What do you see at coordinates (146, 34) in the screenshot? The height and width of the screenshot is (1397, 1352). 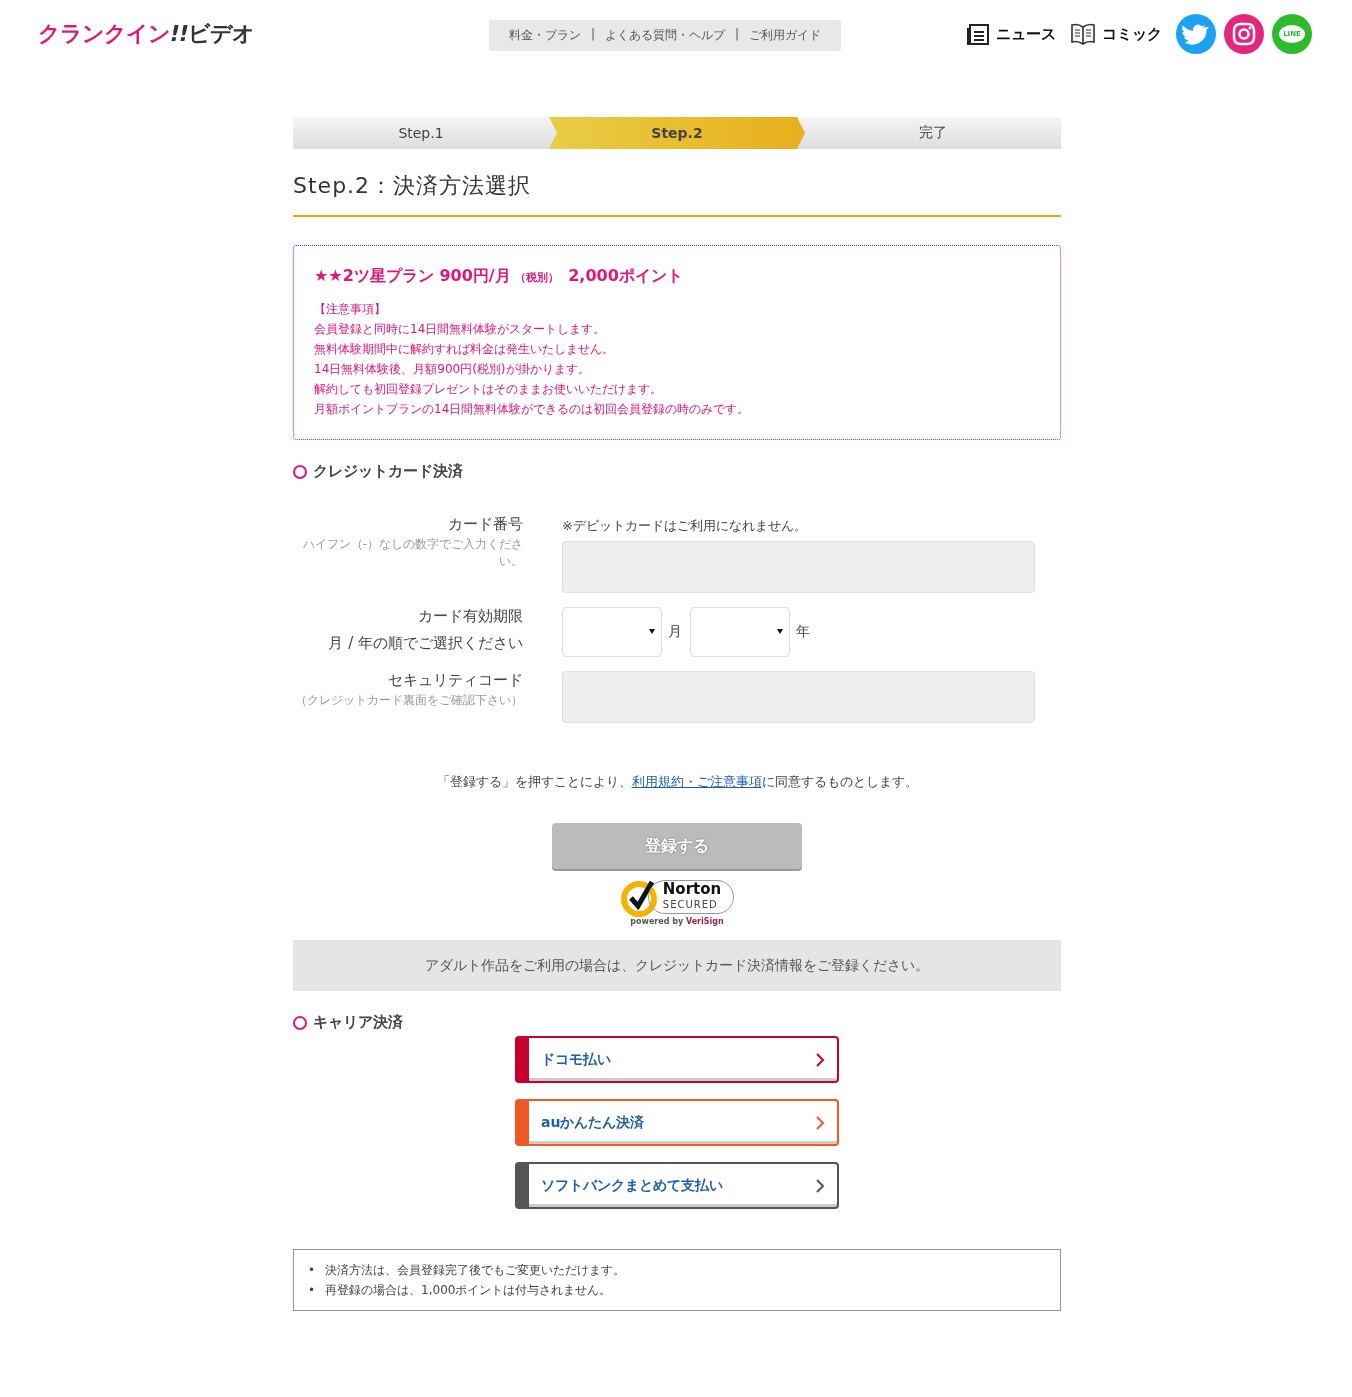 I see `site-logo: クランクイン!!ビデオ` at bounding box center [146, 34].